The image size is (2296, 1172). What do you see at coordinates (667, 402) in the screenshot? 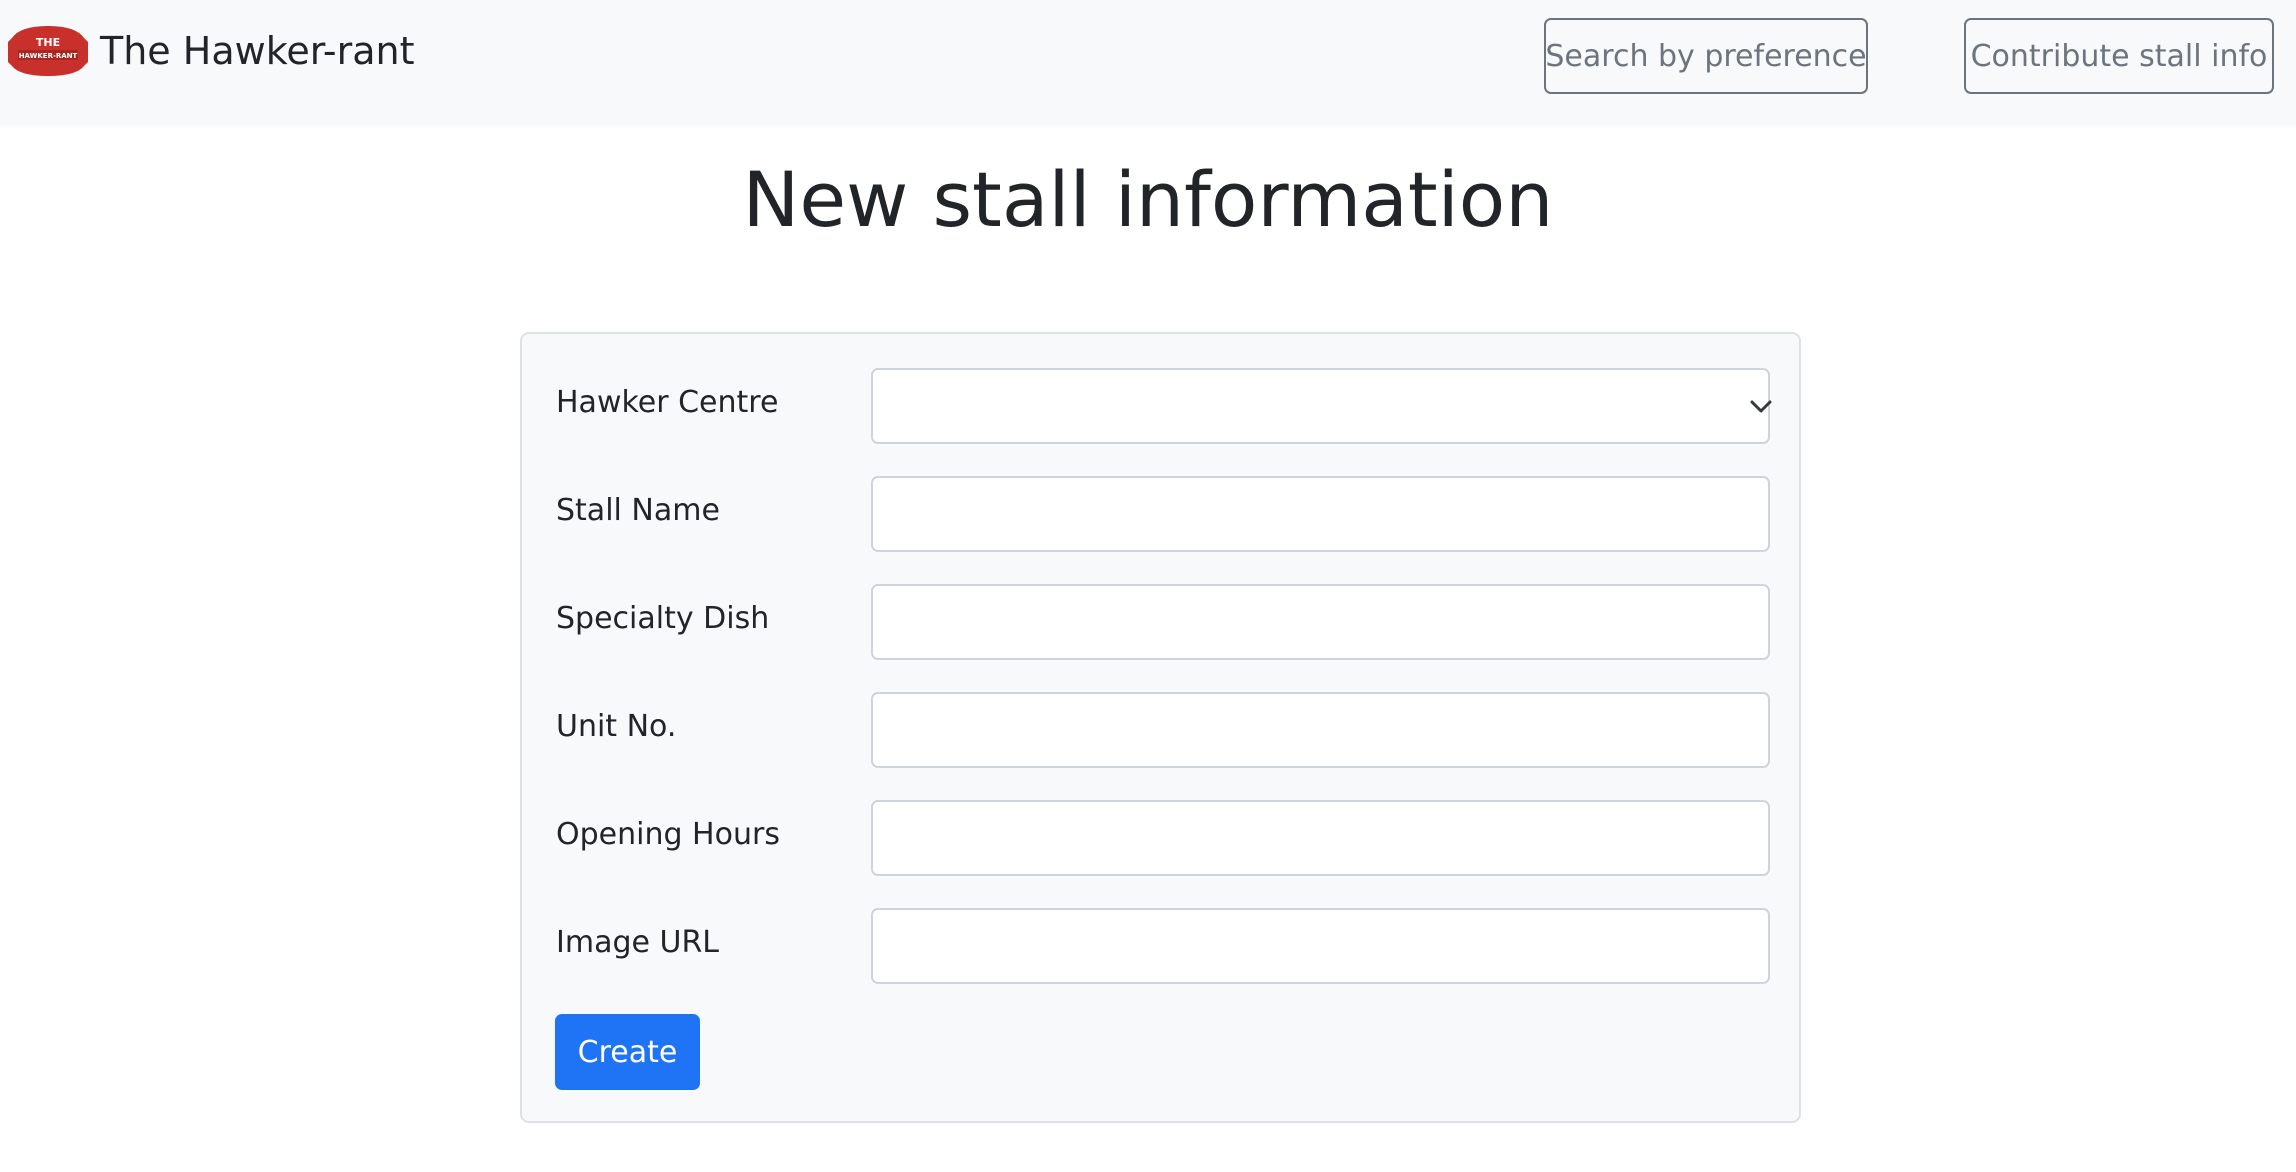
I see `hawker-centre-label: Hawker Centre` at bounding box center [667, 402].